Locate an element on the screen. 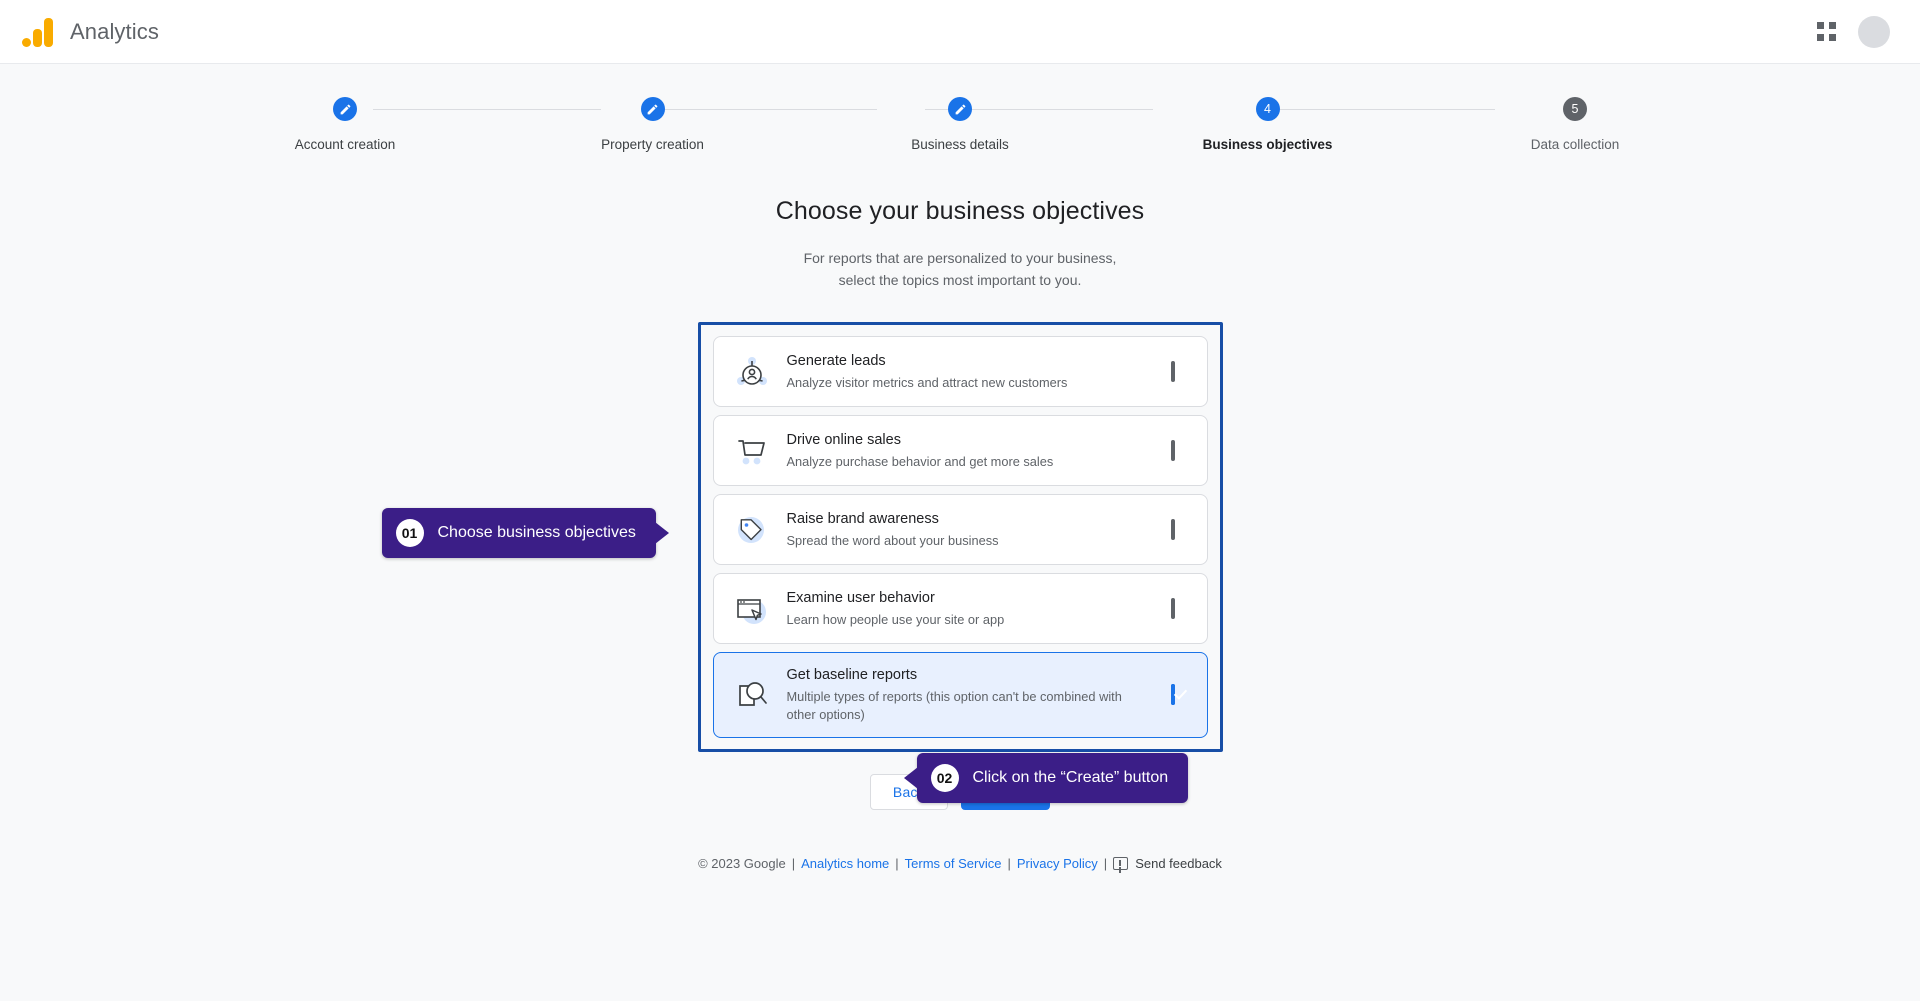  terms-of-service-link: Terms of Service is located at coordinates (953, 863).